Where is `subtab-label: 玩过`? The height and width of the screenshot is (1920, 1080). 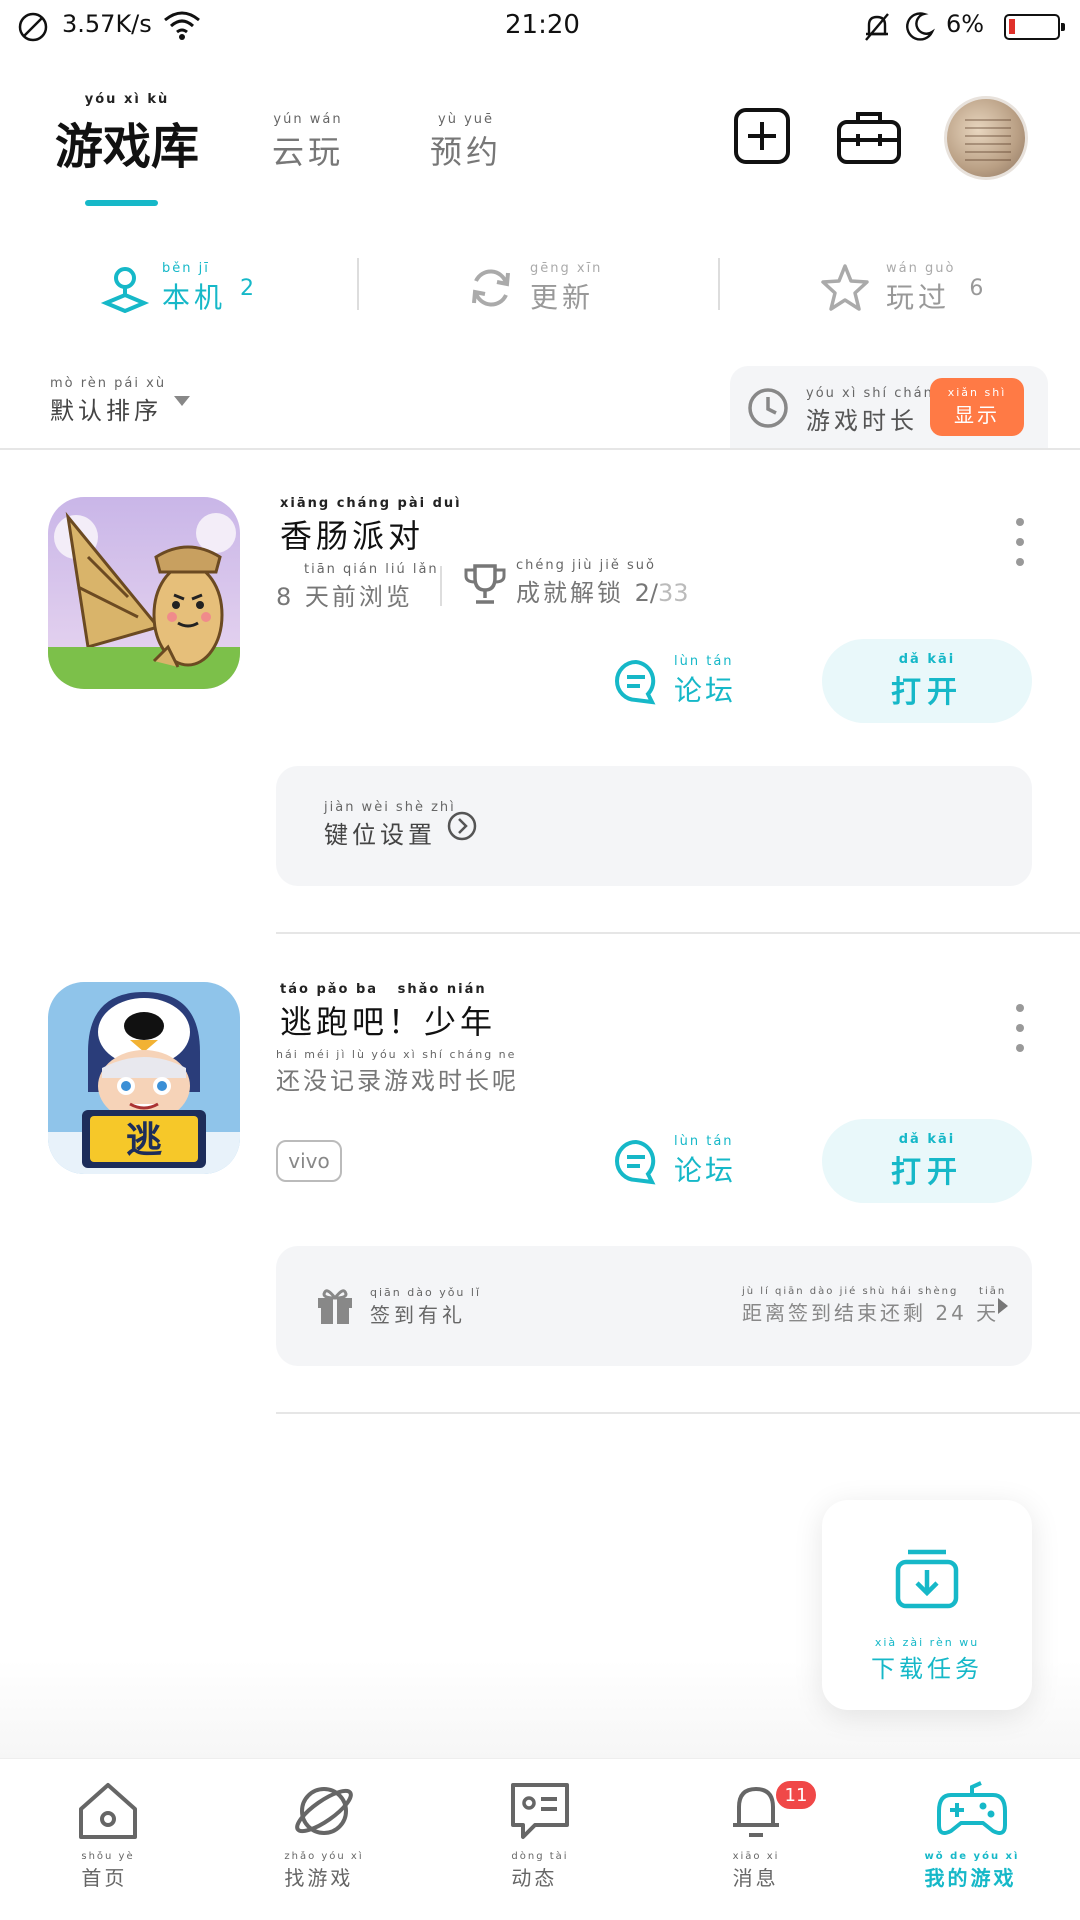
subtab-label: 玩过 is located at coordinates (918, 297).